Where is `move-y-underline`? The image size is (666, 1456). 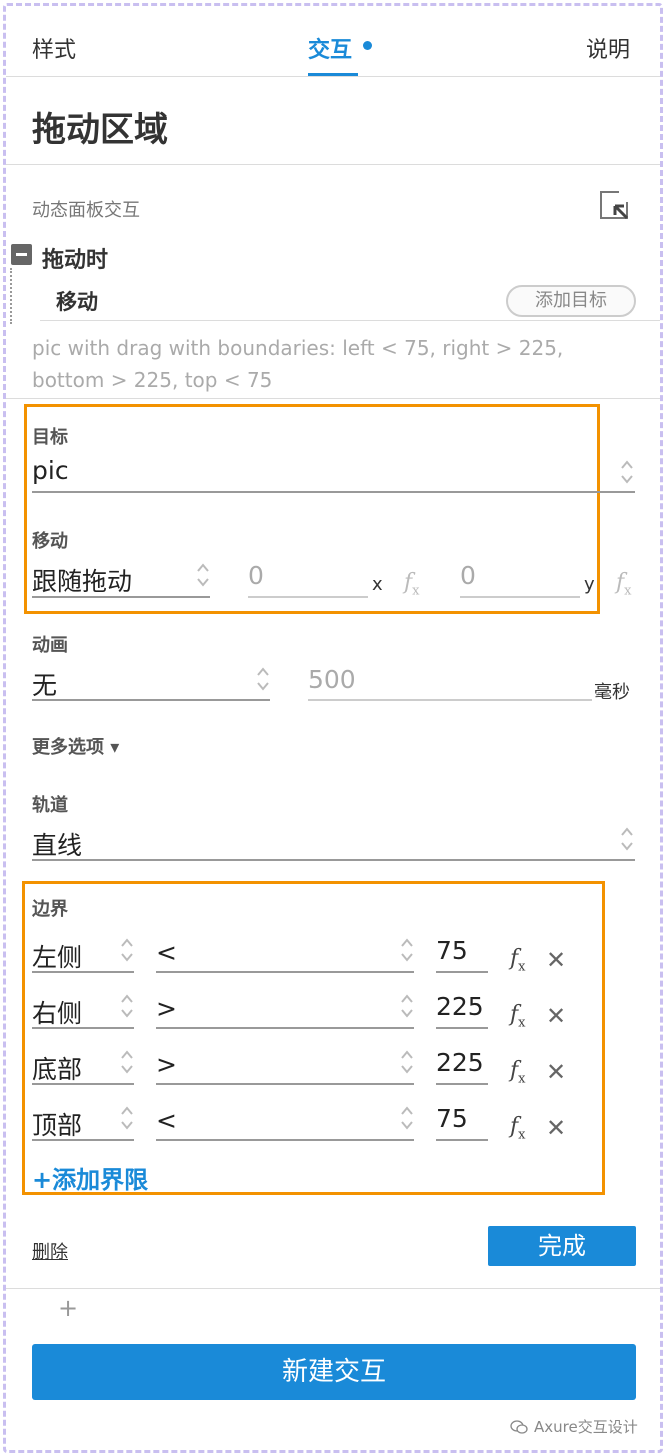
move-y-underline is located at coordinates (520, 597).